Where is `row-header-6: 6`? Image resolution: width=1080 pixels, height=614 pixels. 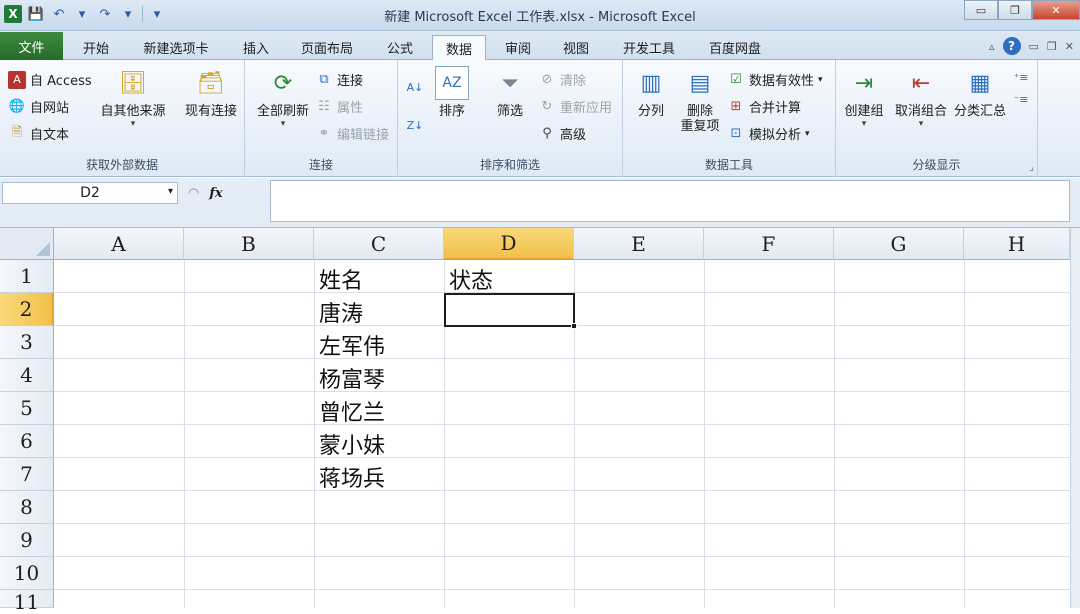
row-header-6: 6 is located at coordinates (27, 441).